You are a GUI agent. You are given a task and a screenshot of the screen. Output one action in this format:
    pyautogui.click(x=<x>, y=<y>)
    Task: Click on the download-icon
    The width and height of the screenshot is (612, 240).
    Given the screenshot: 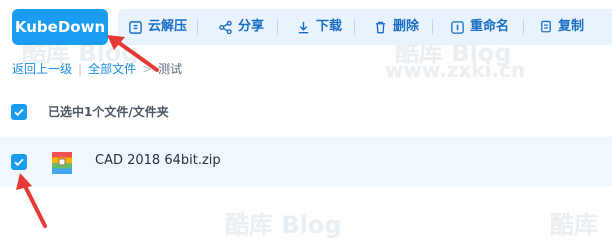 What is the action you would take?
    pyautogui.click(x=303, y=27)
    